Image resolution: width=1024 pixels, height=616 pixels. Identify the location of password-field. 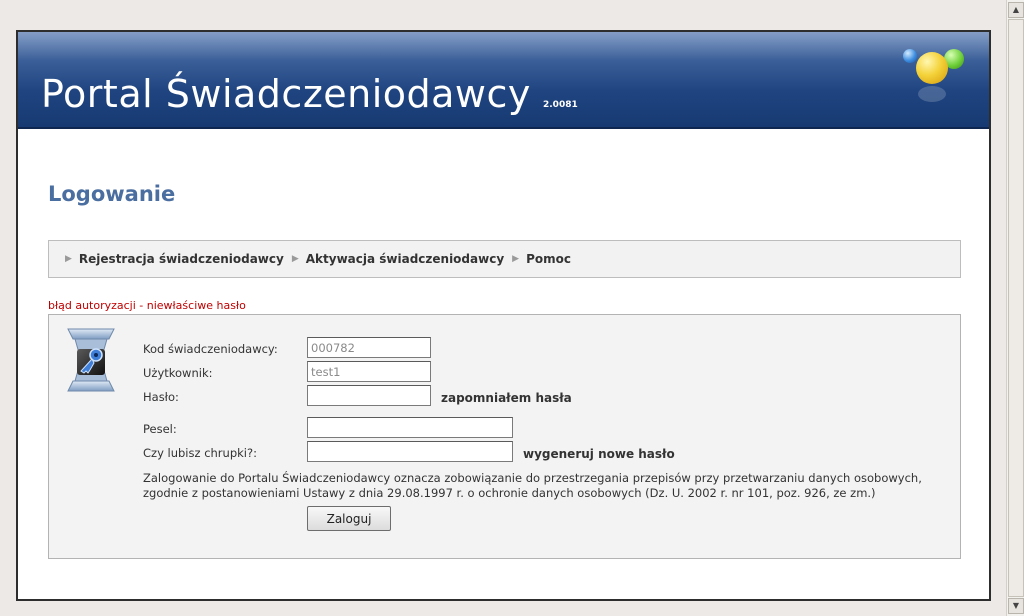
(369, 395).